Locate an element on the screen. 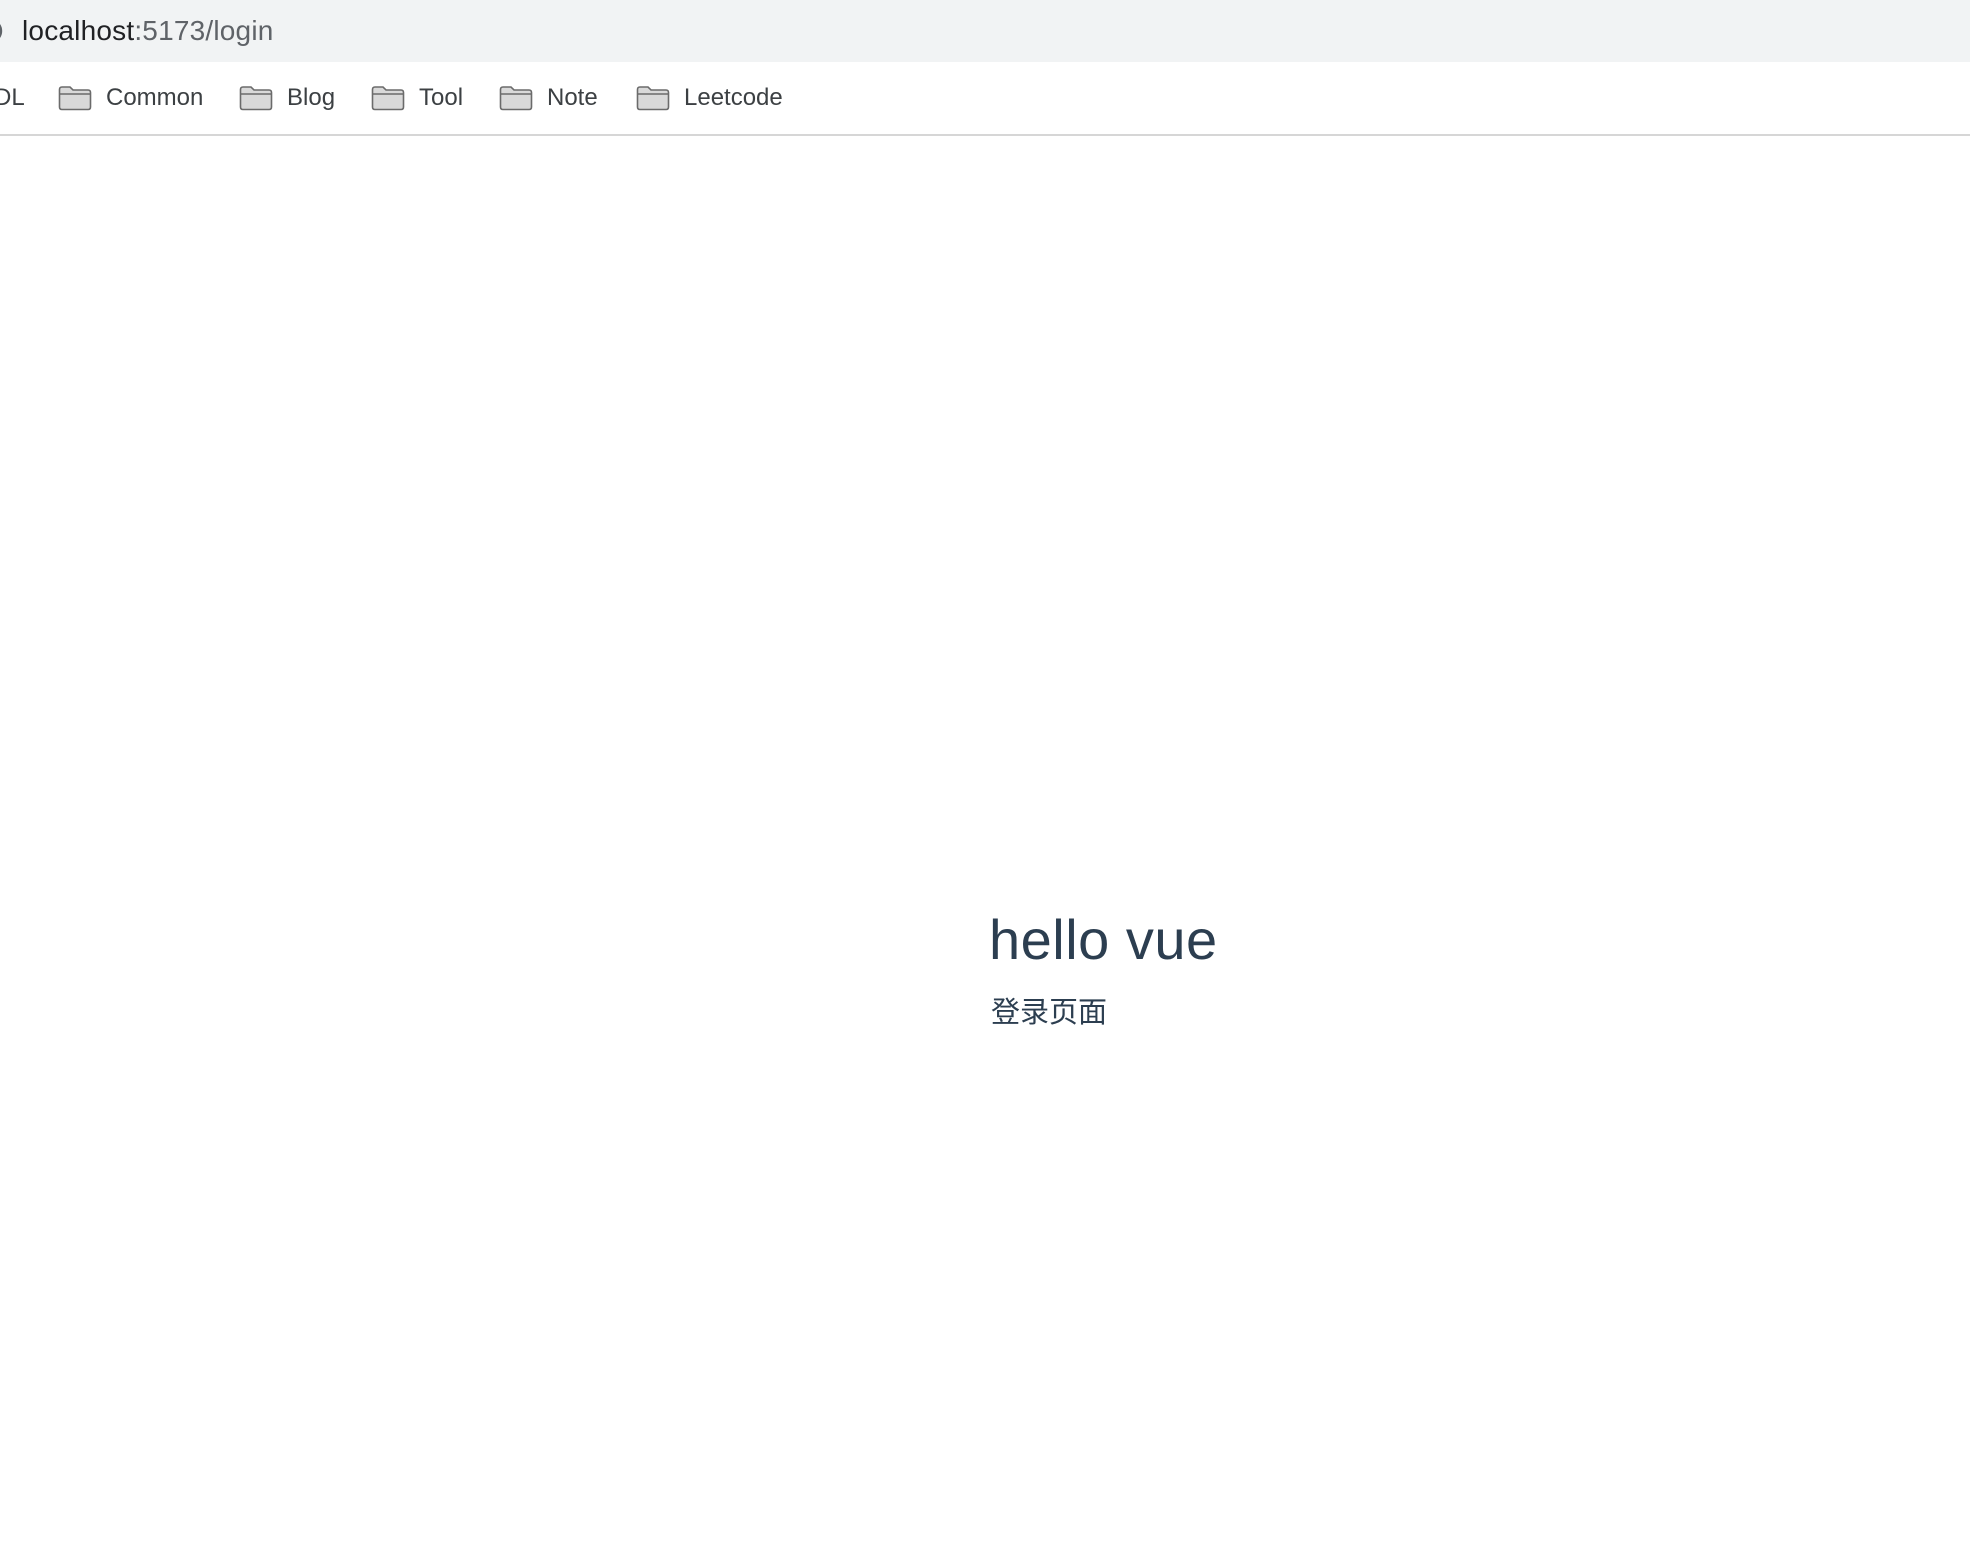 This screenshot has height=1548, width=1970. bookmark-folder-blog: Blog is located at coordinates (287, 98).